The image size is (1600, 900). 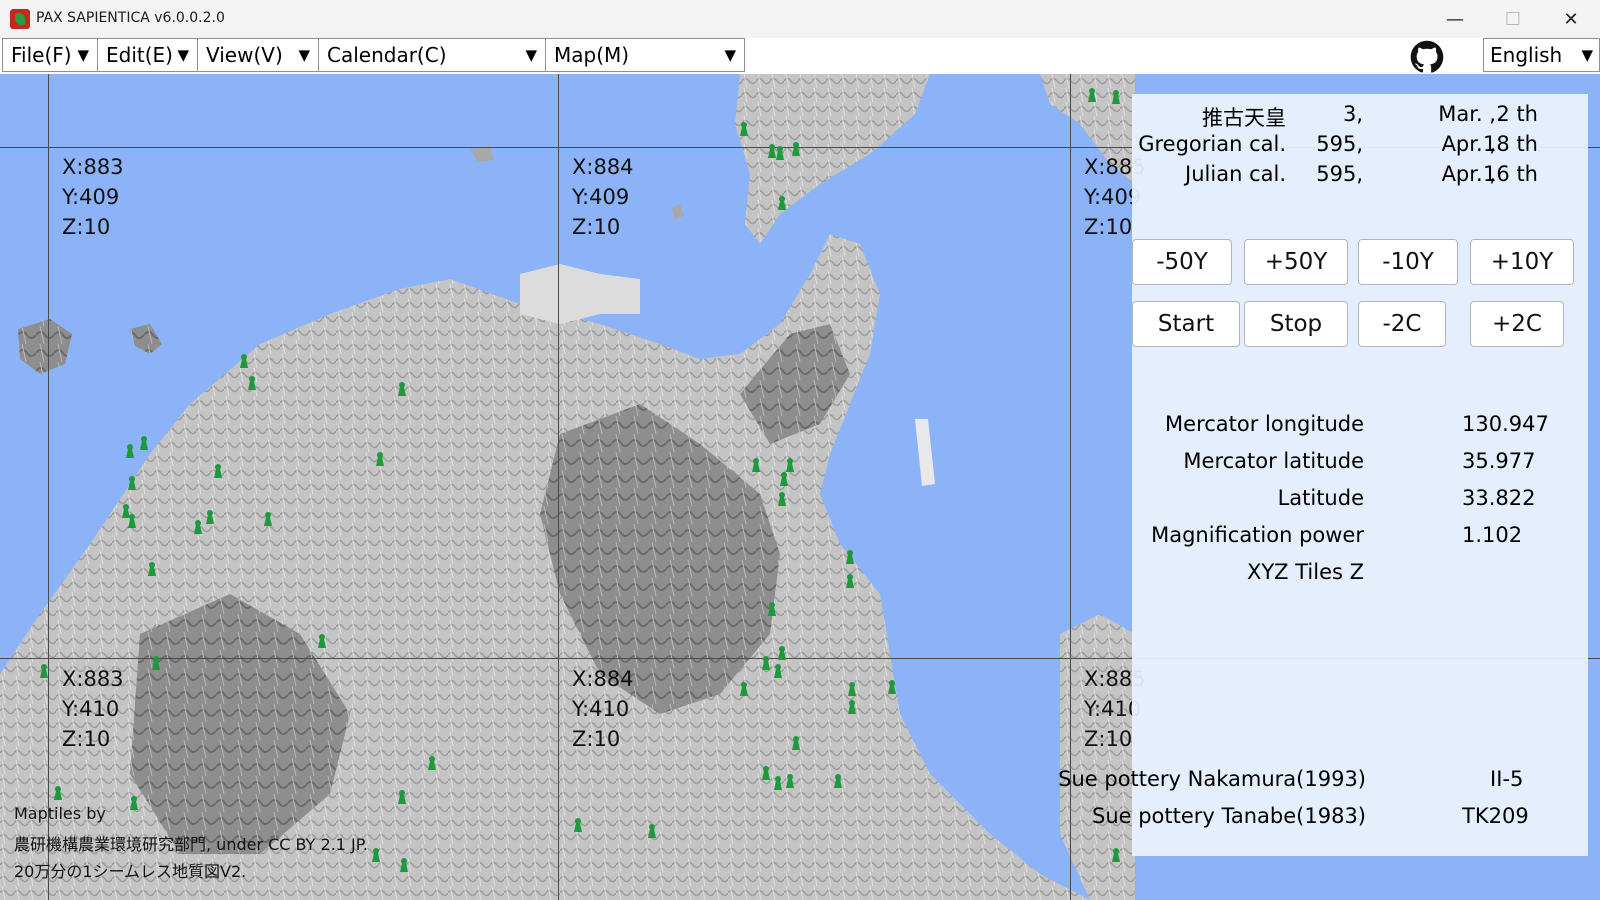 I want to click on tile-label: X:884 Y:409 Z:10, so click(x=603, y=197).